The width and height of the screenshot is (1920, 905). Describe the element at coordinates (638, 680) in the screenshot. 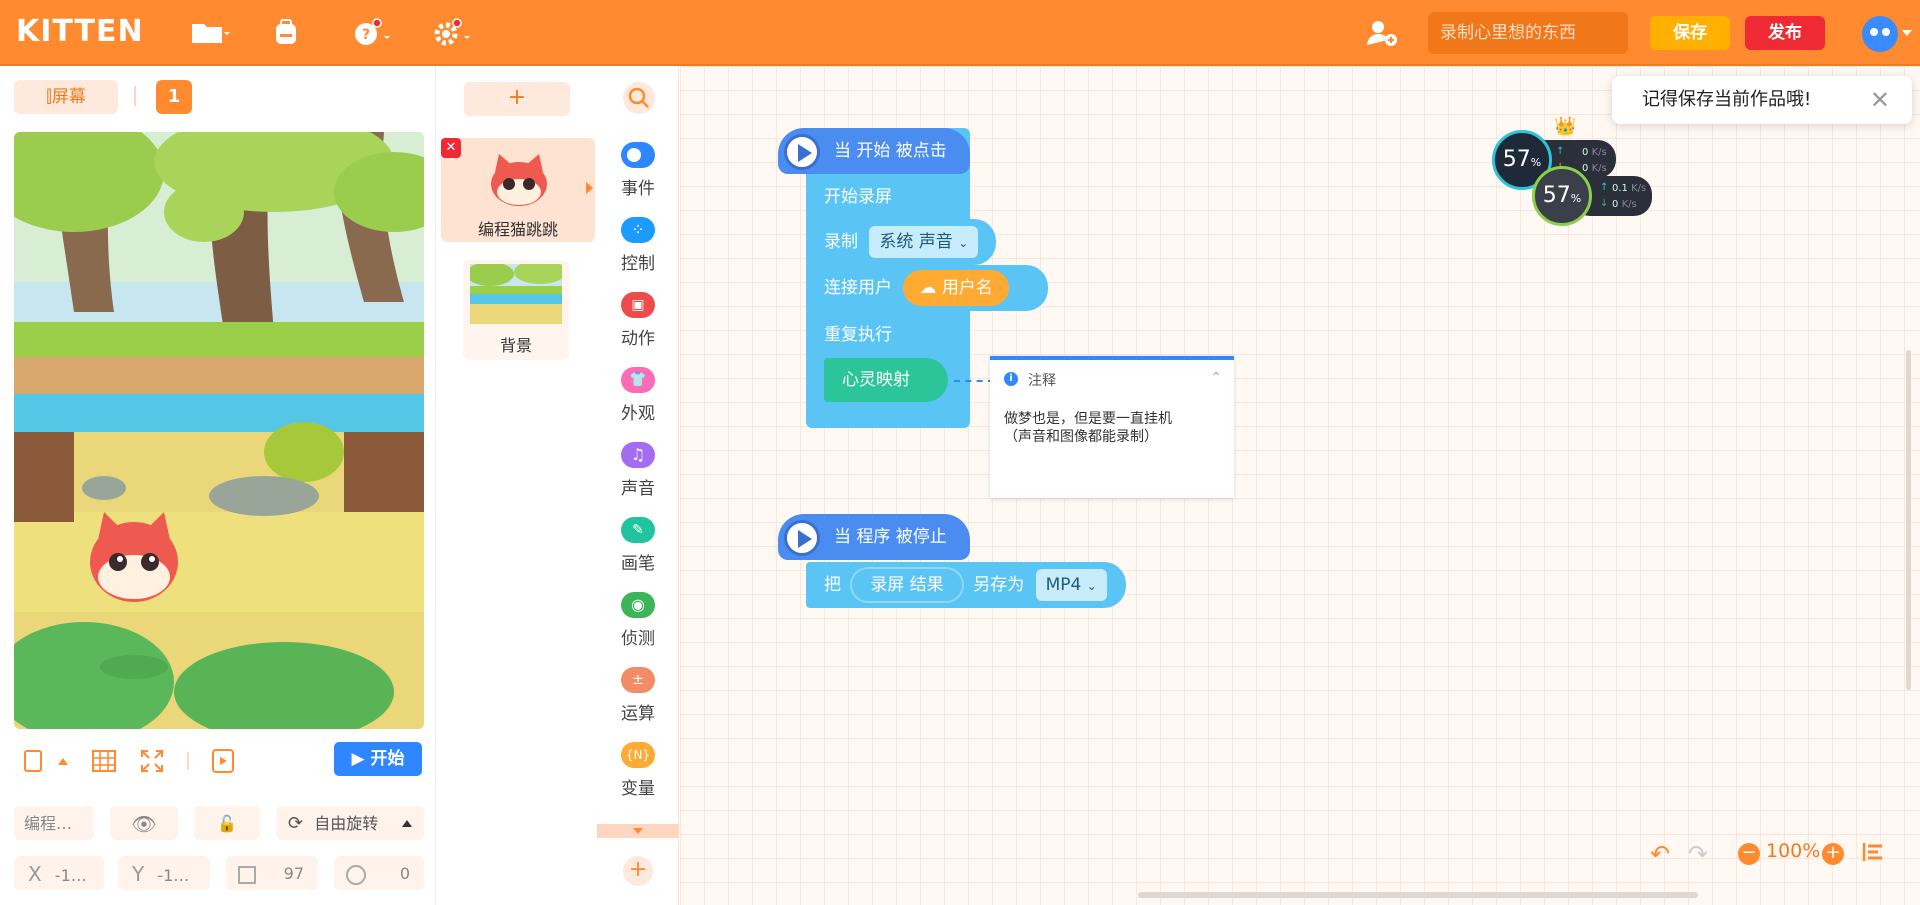

I see `operators-icon: ±` at that location.